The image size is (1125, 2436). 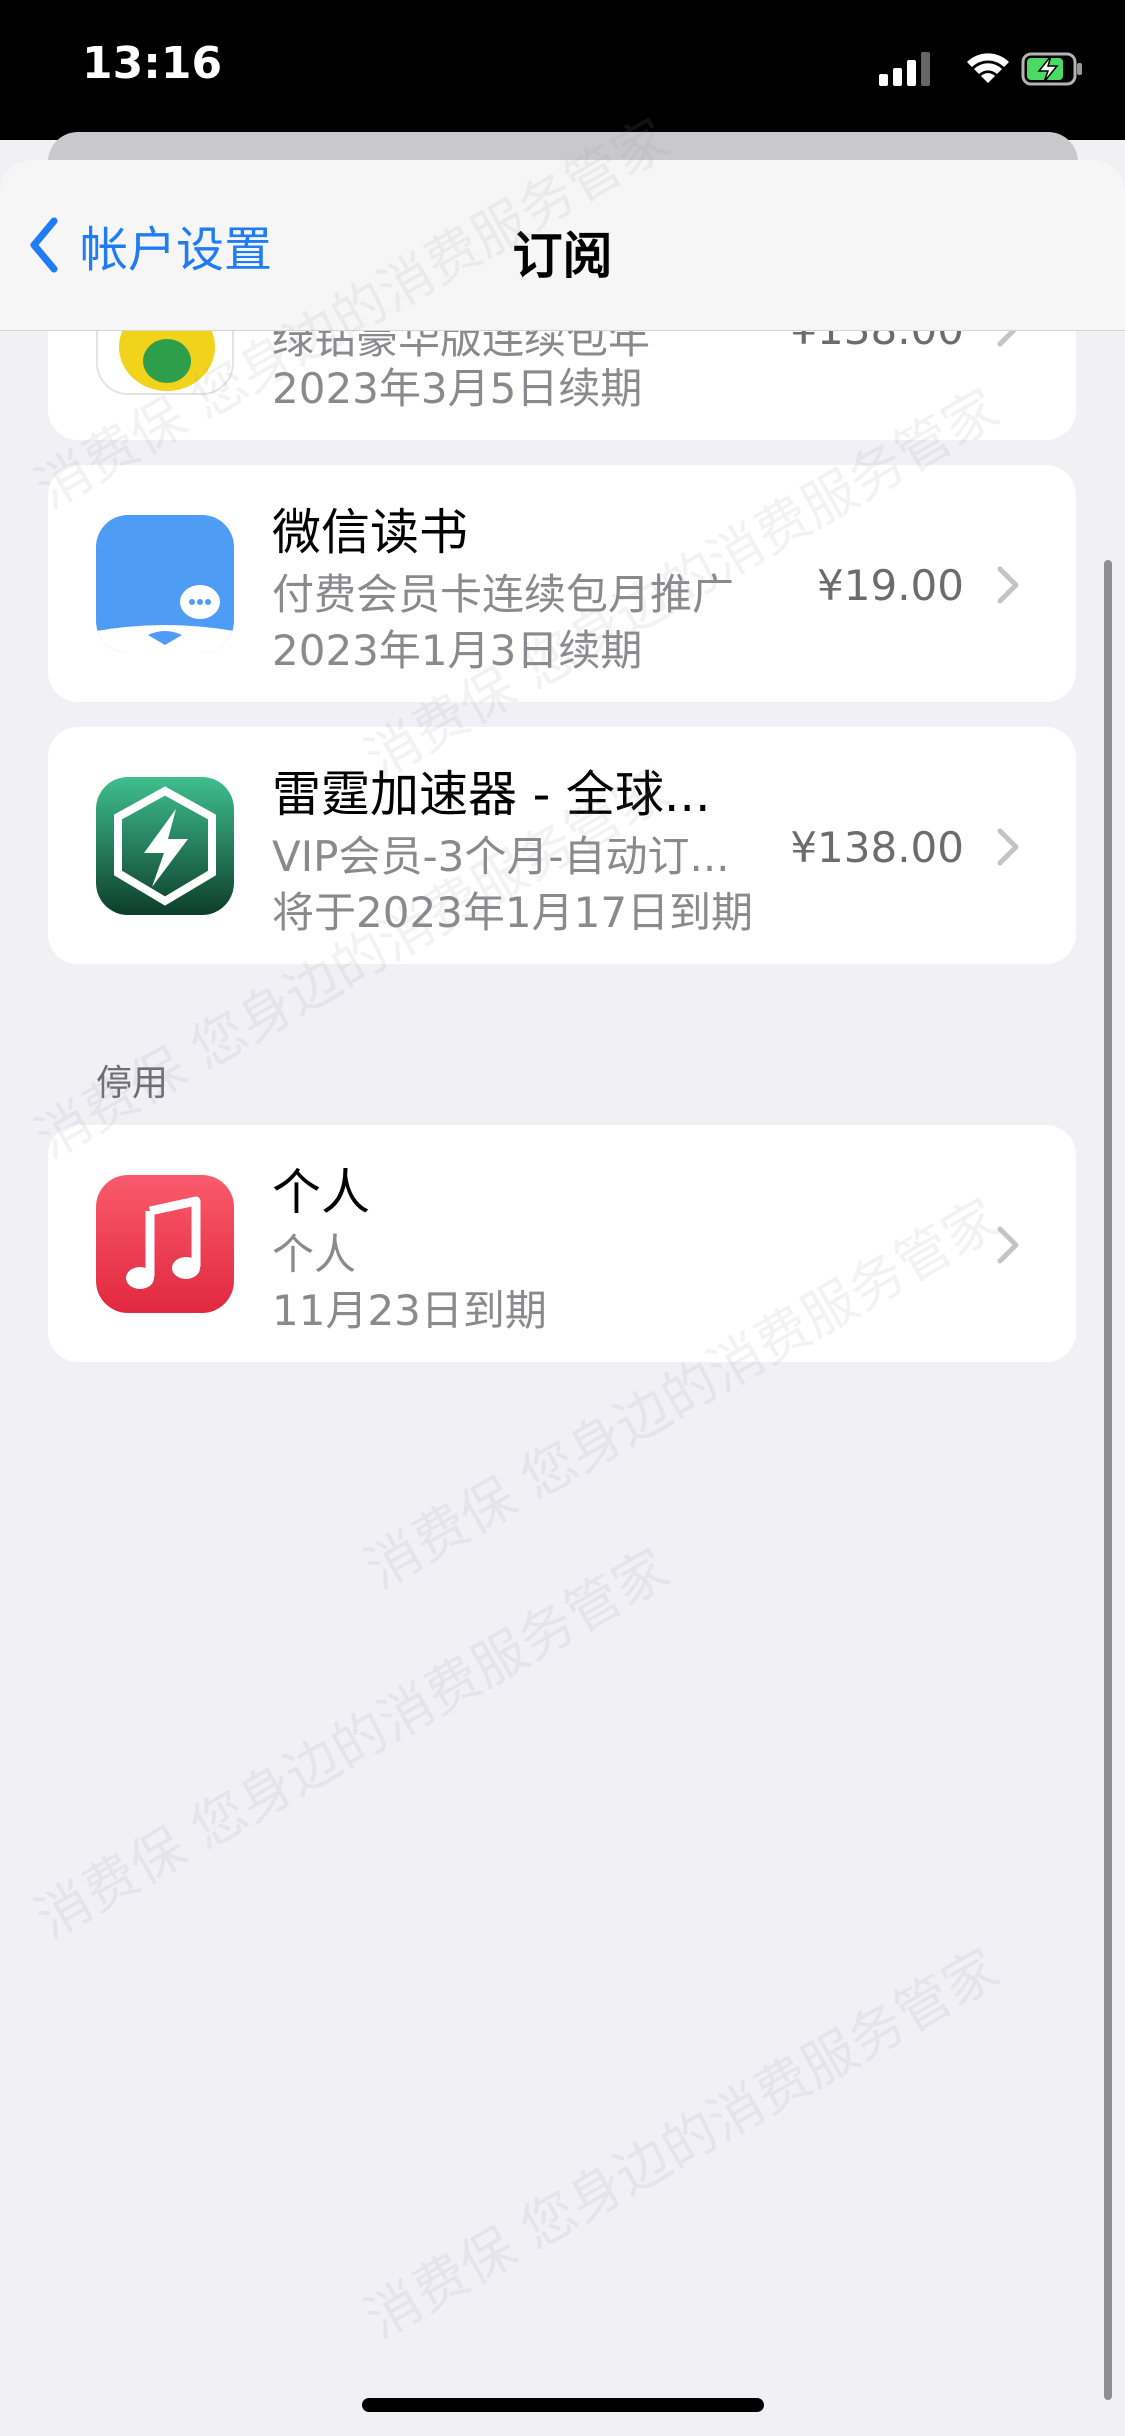 What do you see at coordinates (513, 912) in the screenshot?
I see `row-date: 将于2023年1月17日到期` at bounding box center [513, 912].